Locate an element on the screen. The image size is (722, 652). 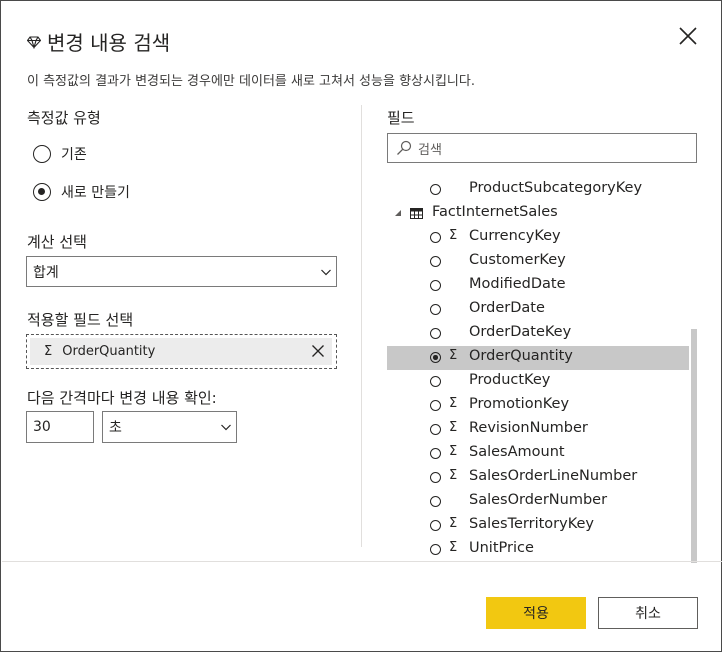
field-item: Σ SalesOrderLineNumber is located at coordinates (538, 478).